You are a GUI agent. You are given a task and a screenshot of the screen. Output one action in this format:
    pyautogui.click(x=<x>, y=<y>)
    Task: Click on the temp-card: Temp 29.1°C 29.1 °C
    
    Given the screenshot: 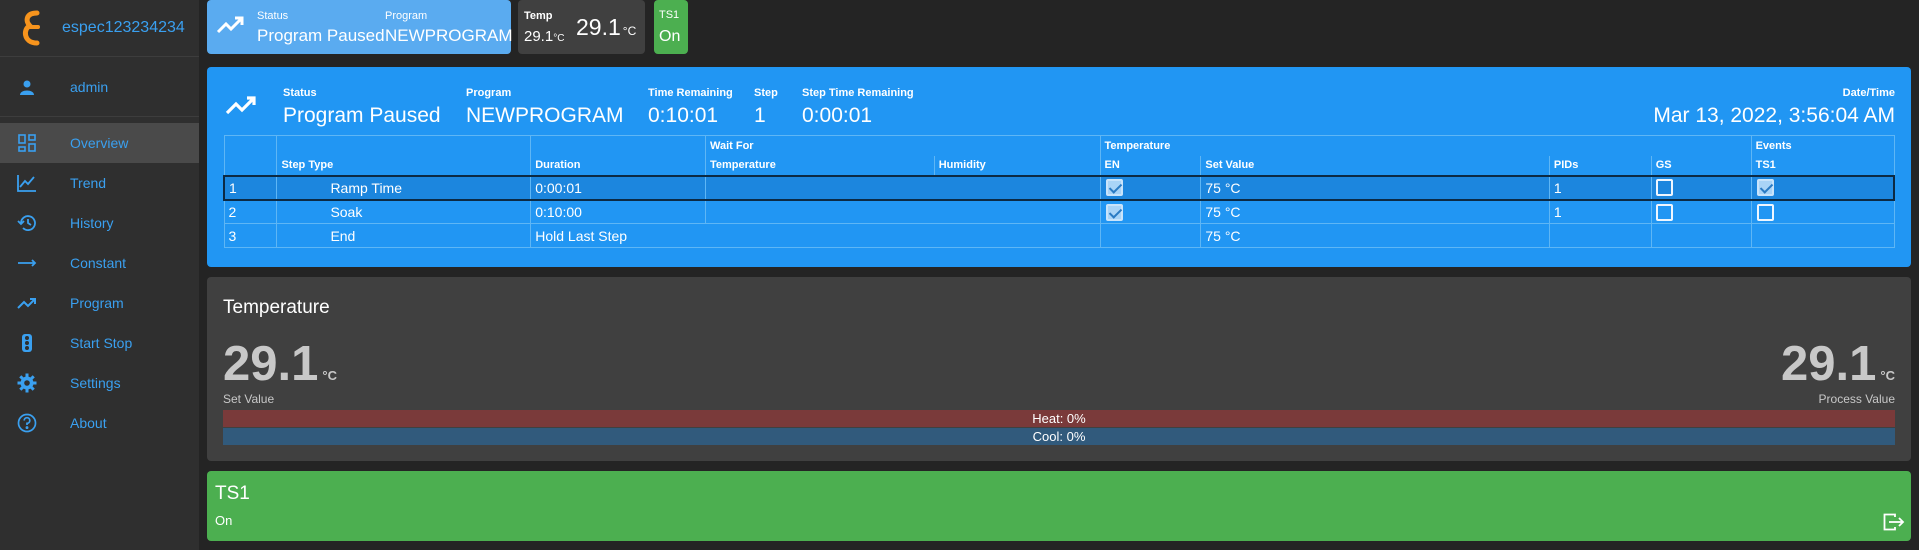 What is the action you would take?
    pyautogui.click(x=581, y=27)
    